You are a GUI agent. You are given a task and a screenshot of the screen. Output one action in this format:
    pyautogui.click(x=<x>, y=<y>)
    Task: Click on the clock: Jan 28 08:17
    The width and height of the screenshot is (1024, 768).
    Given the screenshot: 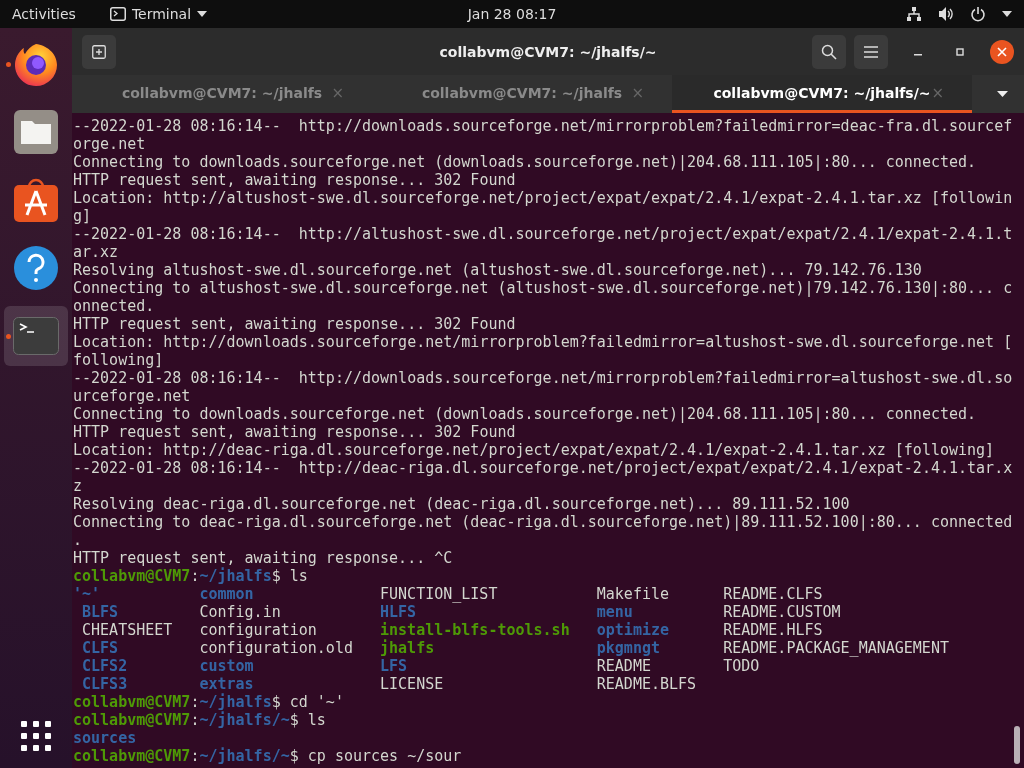 What is the action you would take?
    pyautogui.click(x=512, y=14)
    